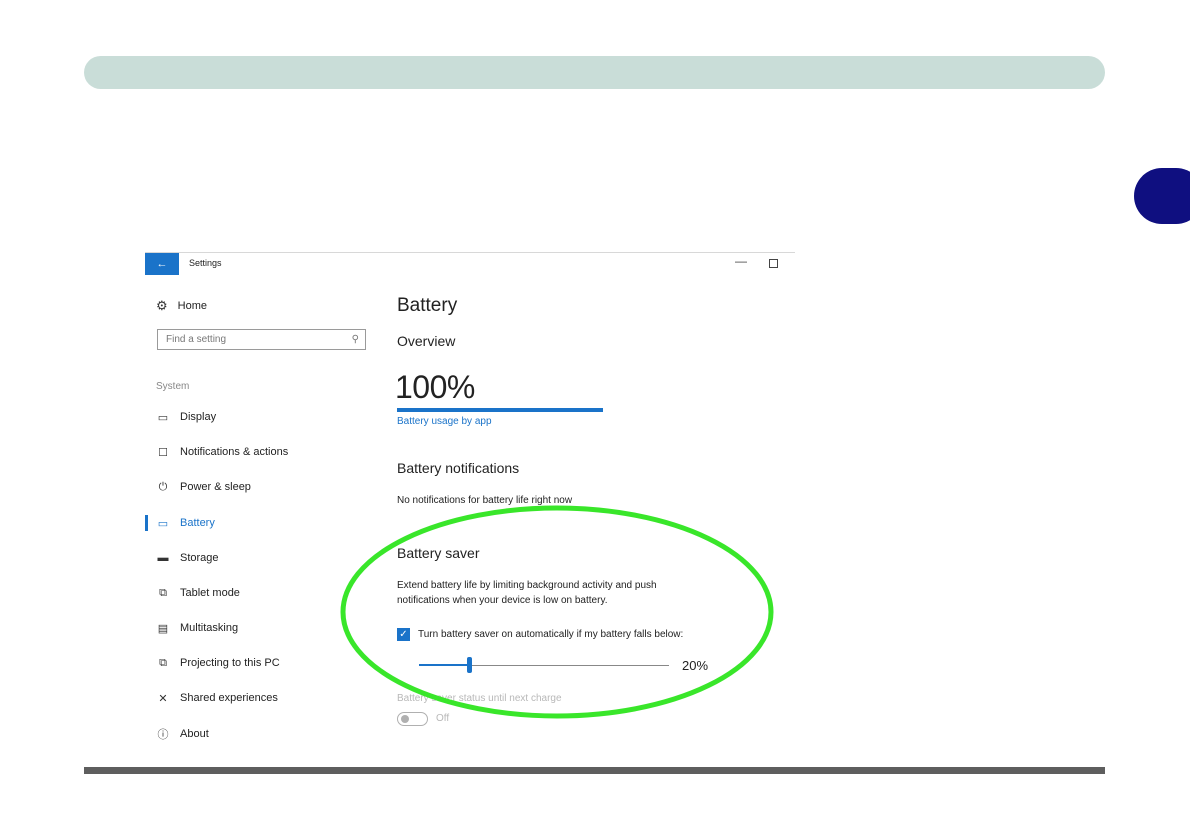 This screenshot has width=1190, height=838. I want to click on highlight-ellipse, so click(557, 612).